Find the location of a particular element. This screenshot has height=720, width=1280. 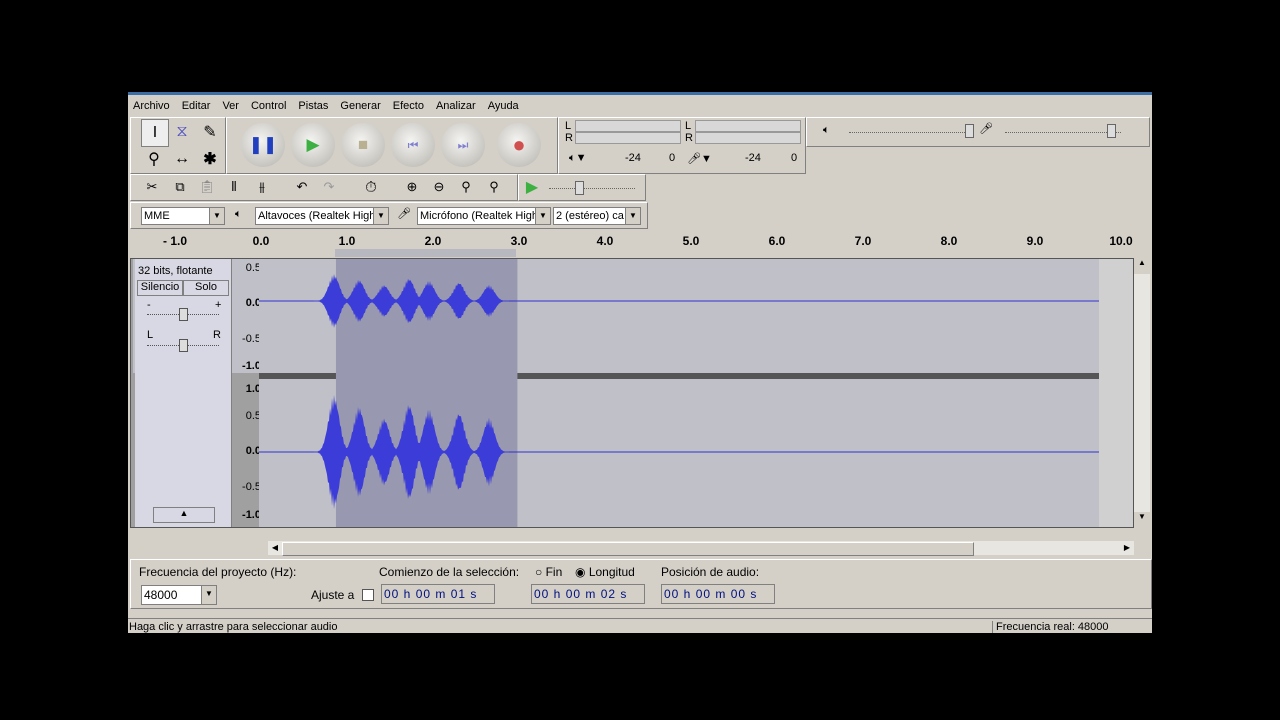

ruler-tick-label: 3.0 is located at coordinates (519, 241).